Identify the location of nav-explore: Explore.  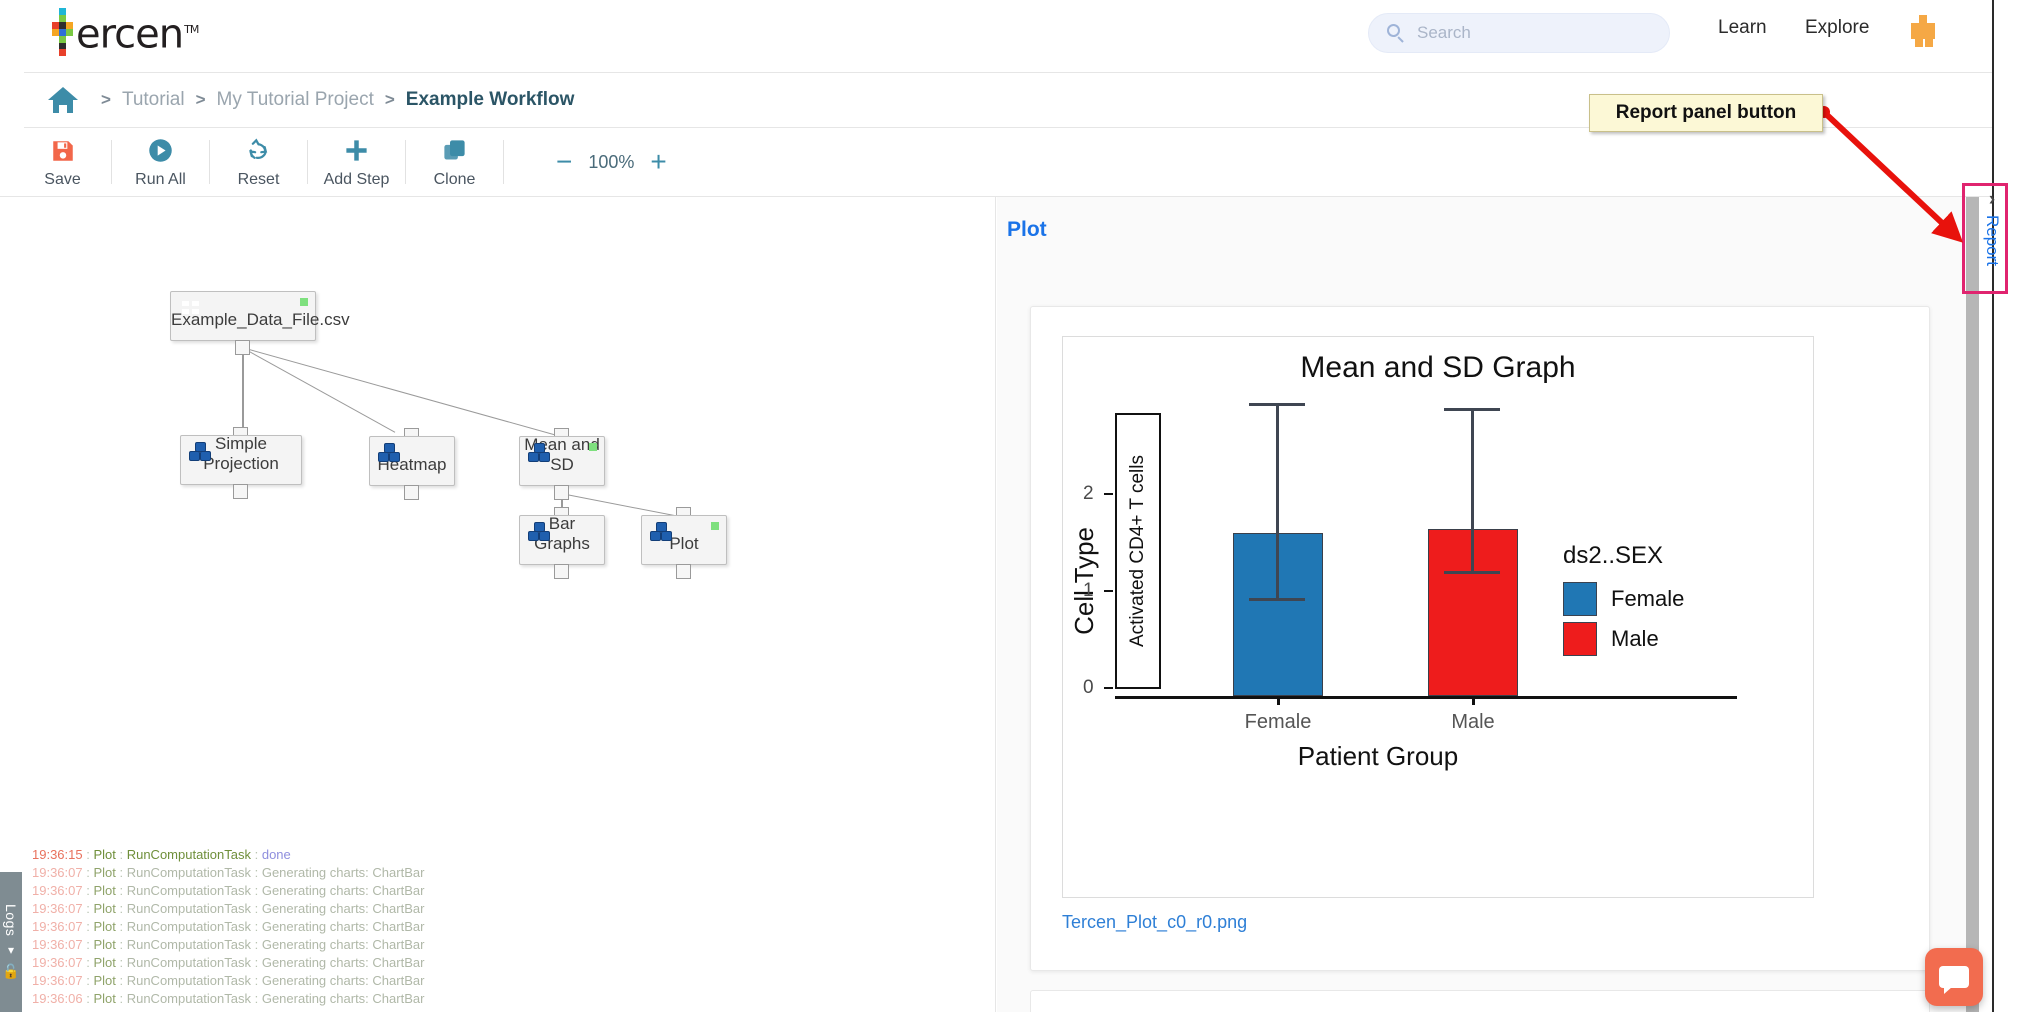
(1837, 28).